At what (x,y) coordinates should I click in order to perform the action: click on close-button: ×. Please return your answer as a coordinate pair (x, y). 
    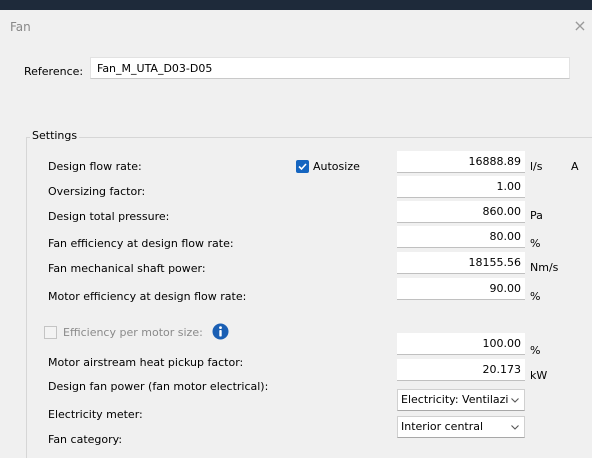
    Looking at the image, I should click on (580, 26).